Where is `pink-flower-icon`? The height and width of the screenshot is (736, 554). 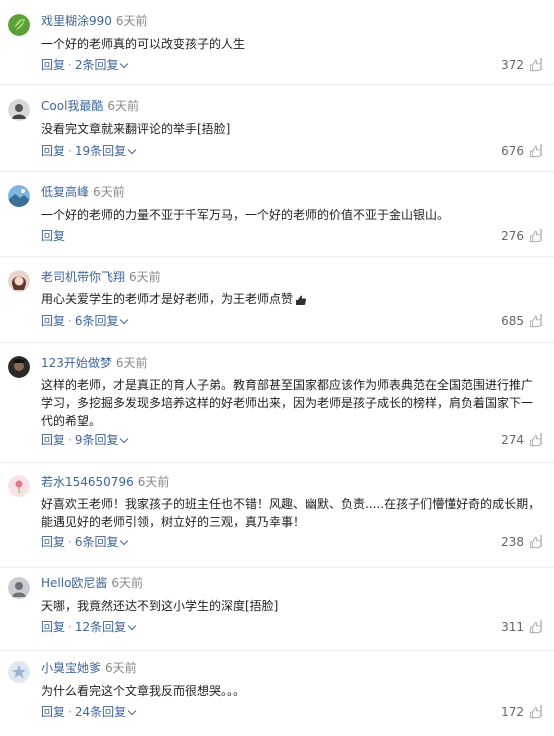 pink-flower-icon is located at coordinates (19, 486).